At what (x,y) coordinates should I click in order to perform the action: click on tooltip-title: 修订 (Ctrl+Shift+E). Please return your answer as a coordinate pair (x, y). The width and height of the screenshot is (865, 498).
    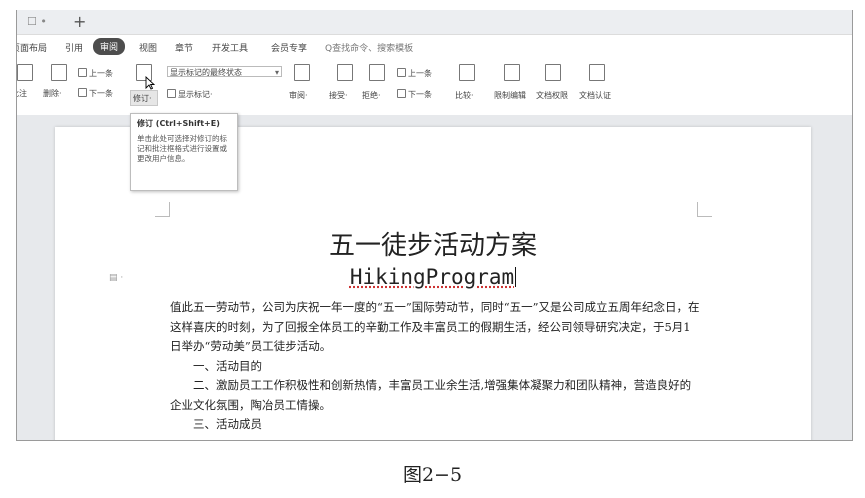
    Looking at the image, I should click on (178, 123).